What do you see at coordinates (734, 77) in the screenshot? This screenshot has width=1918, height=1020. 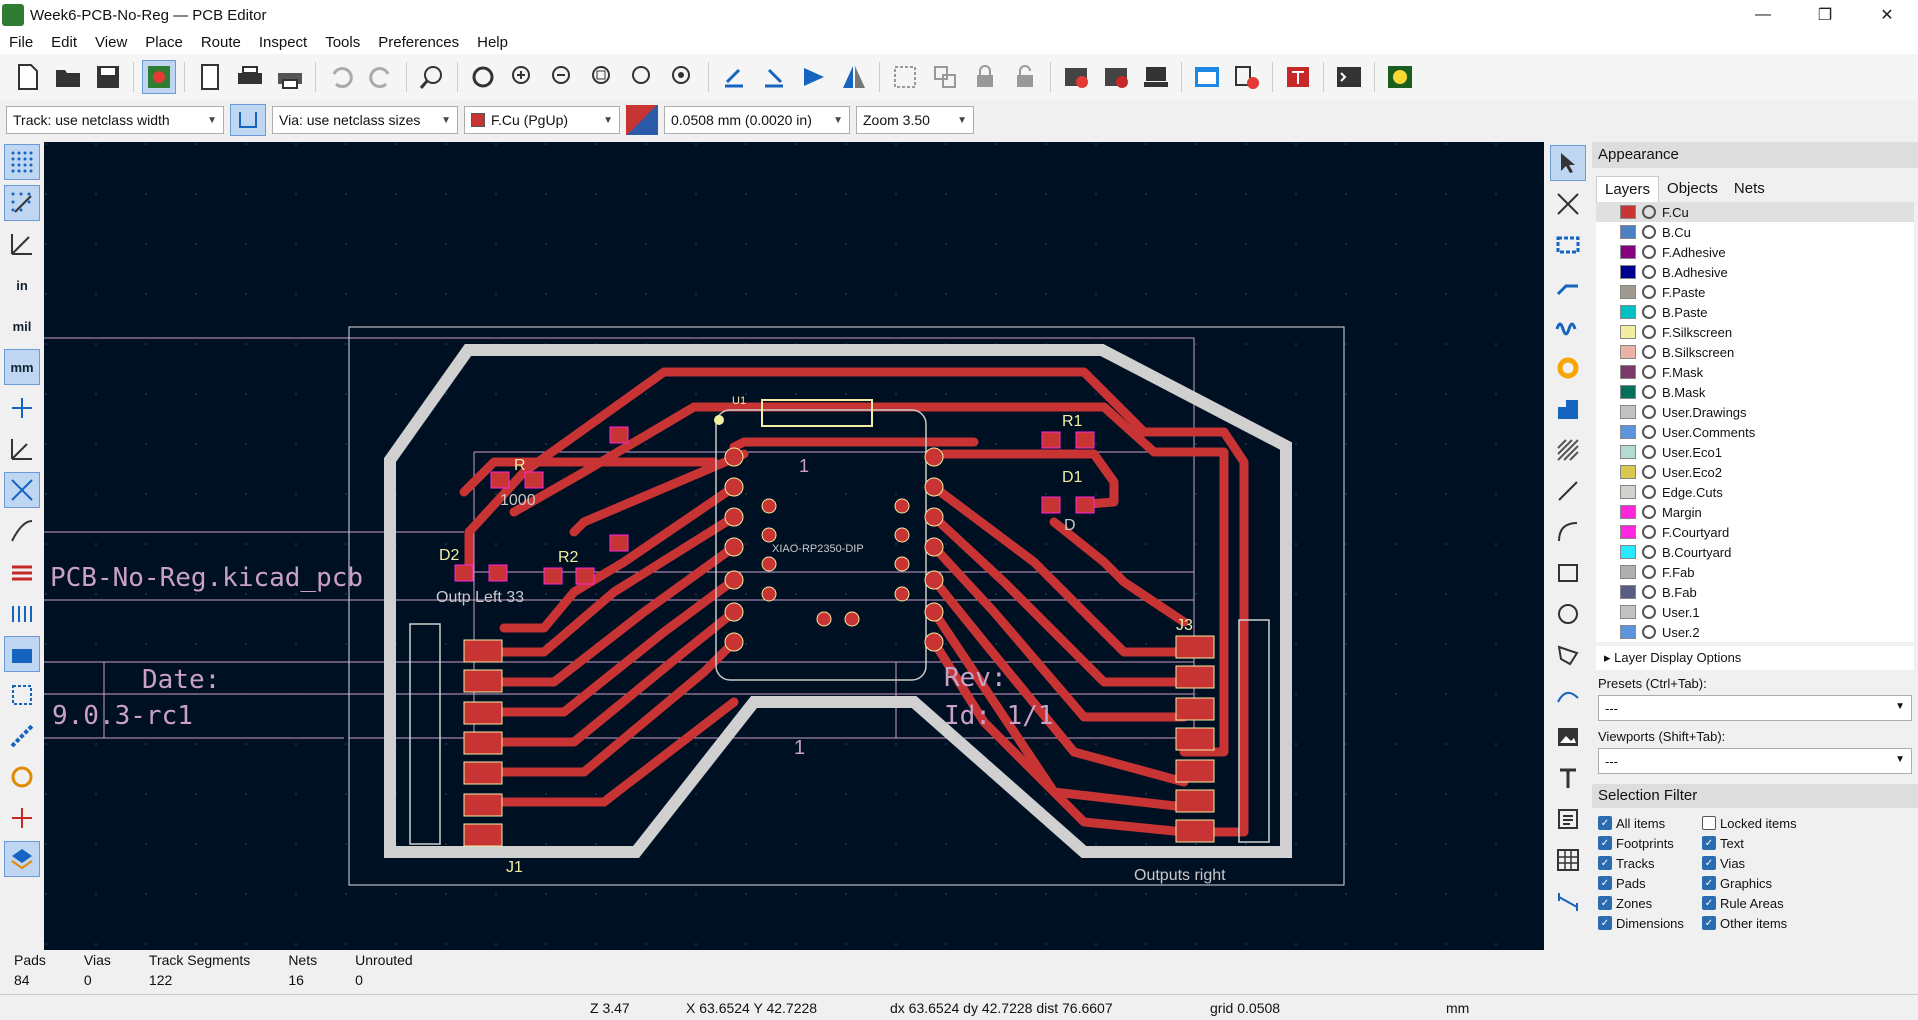 I see `rotate-ccw-icon` at bounding box center [734, 77].